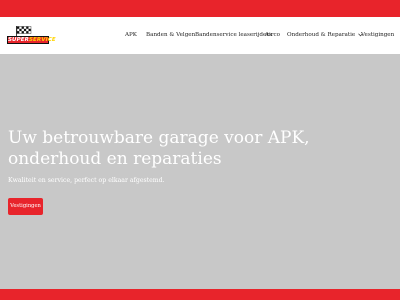  Describe the element at coordinates (233, 35) in the screenshot. I see `nav-item-bandenservice-leaserijders: Bandenservice leaserijders` at that location.